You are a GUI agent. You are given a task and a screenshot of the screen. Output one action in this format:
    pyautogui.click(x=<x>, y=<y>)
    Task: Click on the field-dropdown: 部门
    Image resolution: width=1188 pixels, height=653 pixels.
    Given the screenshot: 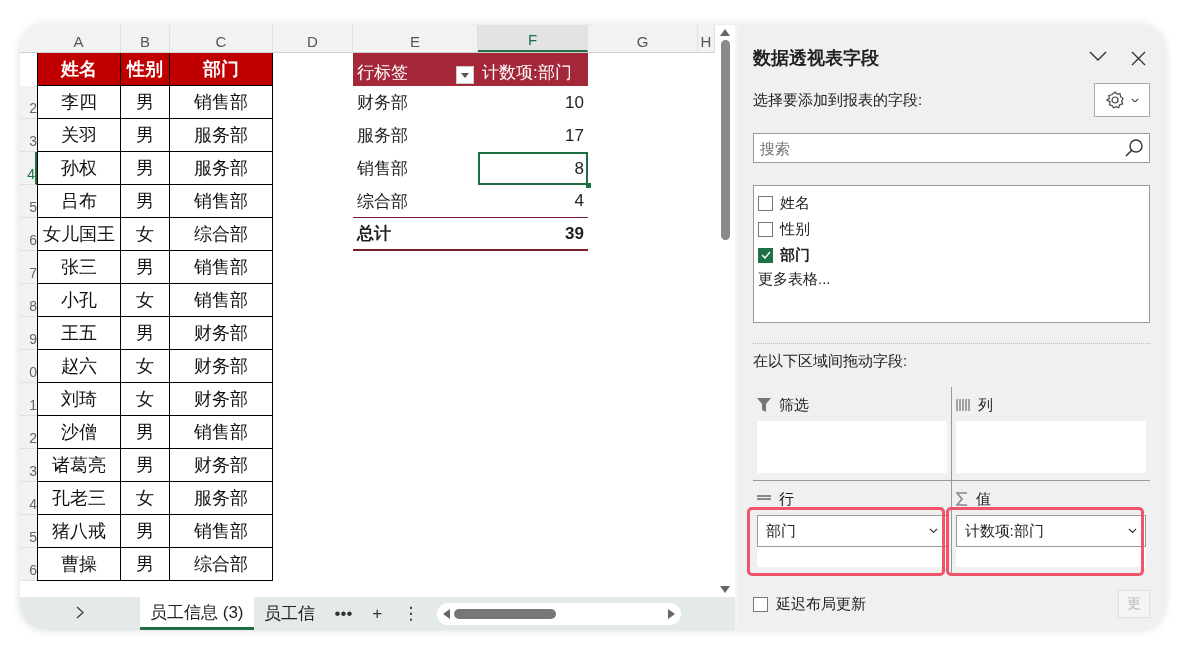 What is the action you would take?
    pyautogui.click(x=852, y=531)
    